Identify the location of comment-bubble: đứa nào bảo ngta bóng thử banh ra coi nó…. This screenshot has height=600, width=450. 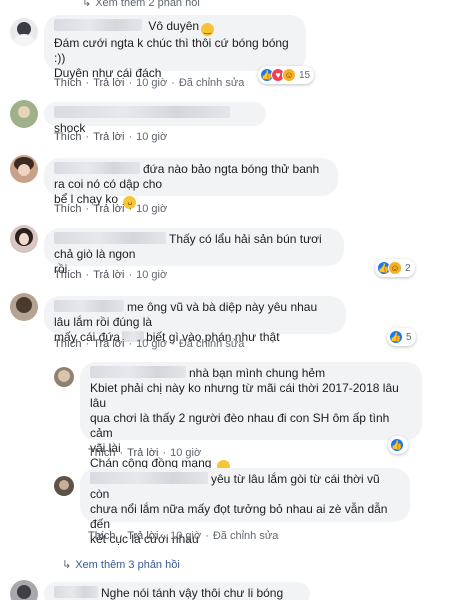
(191, 183).